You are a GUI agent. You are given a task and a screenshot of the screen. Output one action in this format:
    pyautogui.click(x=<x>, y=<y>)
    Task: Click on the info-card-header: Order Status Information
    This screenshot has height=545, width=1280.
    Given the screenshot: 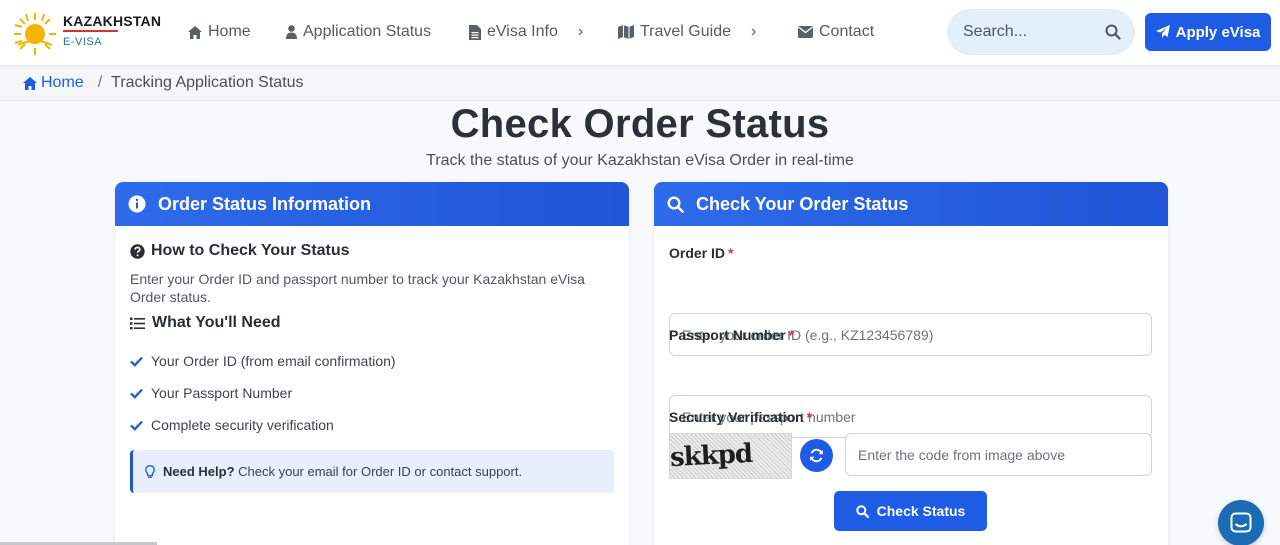 What is the action you would take?
    pyautogui.click(x=372, y=204)
    